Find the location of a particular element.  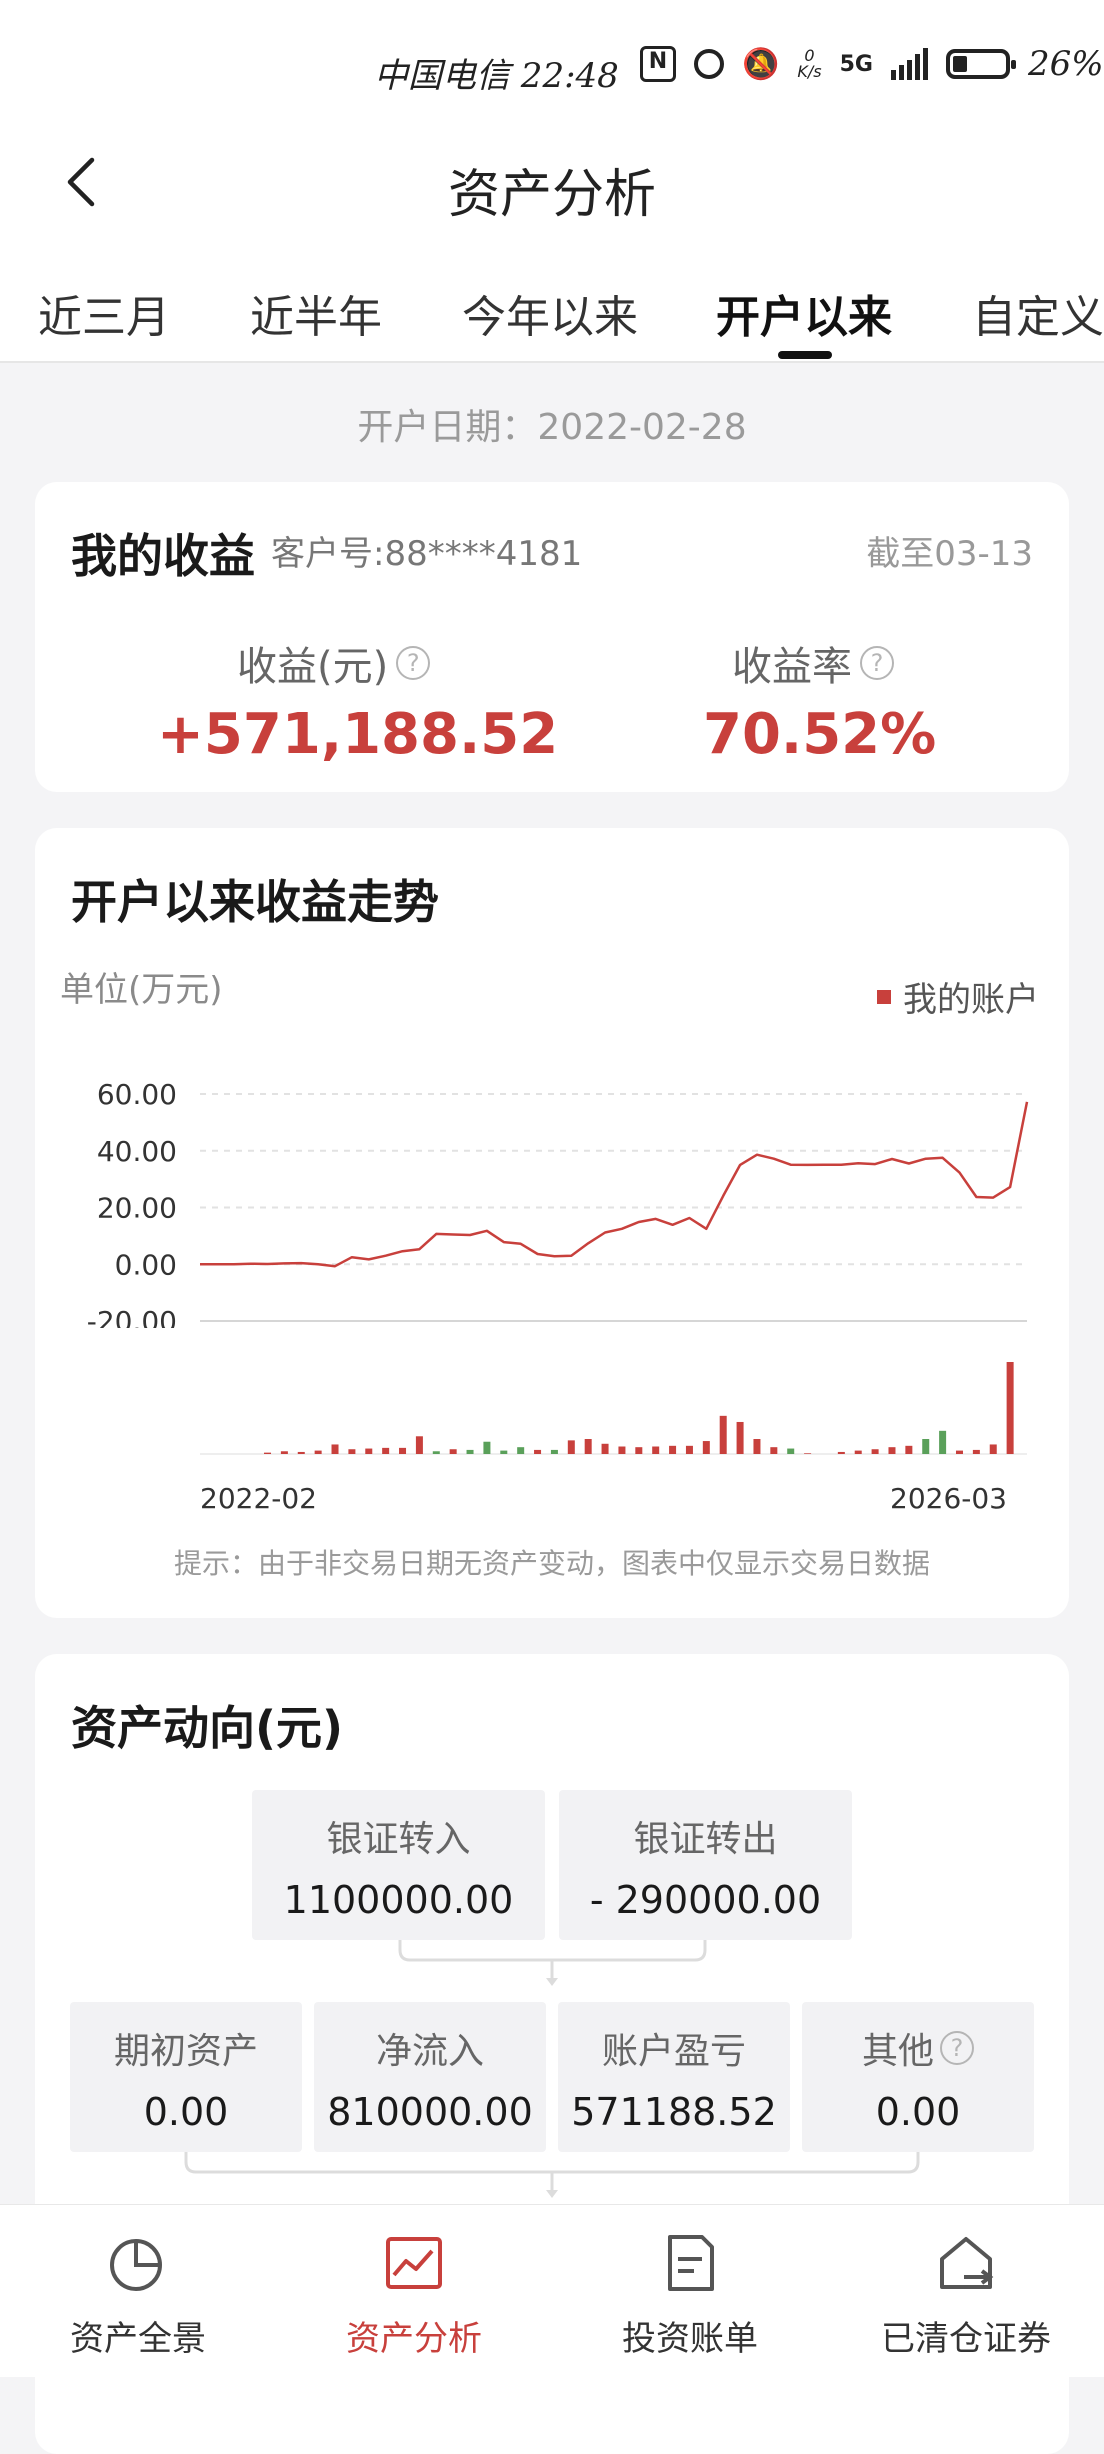

profit-label: 收益(元) is located at coordinates (312, 663).